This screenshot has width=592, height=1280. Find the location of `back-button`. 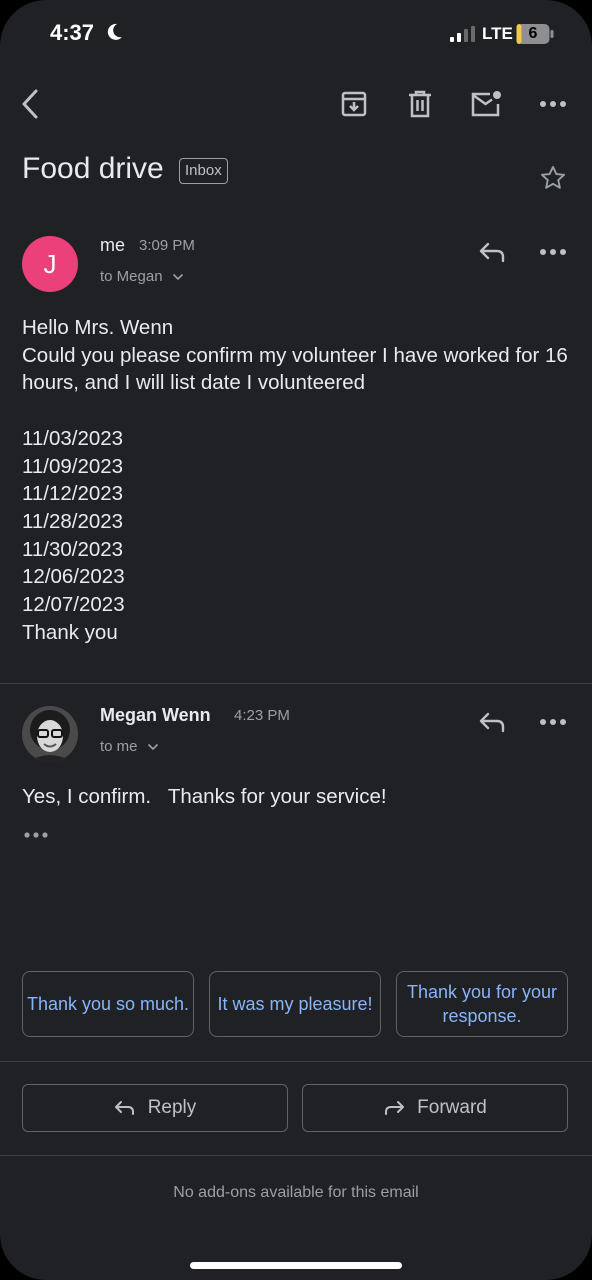

back-button is located at coordinates (30, 104).